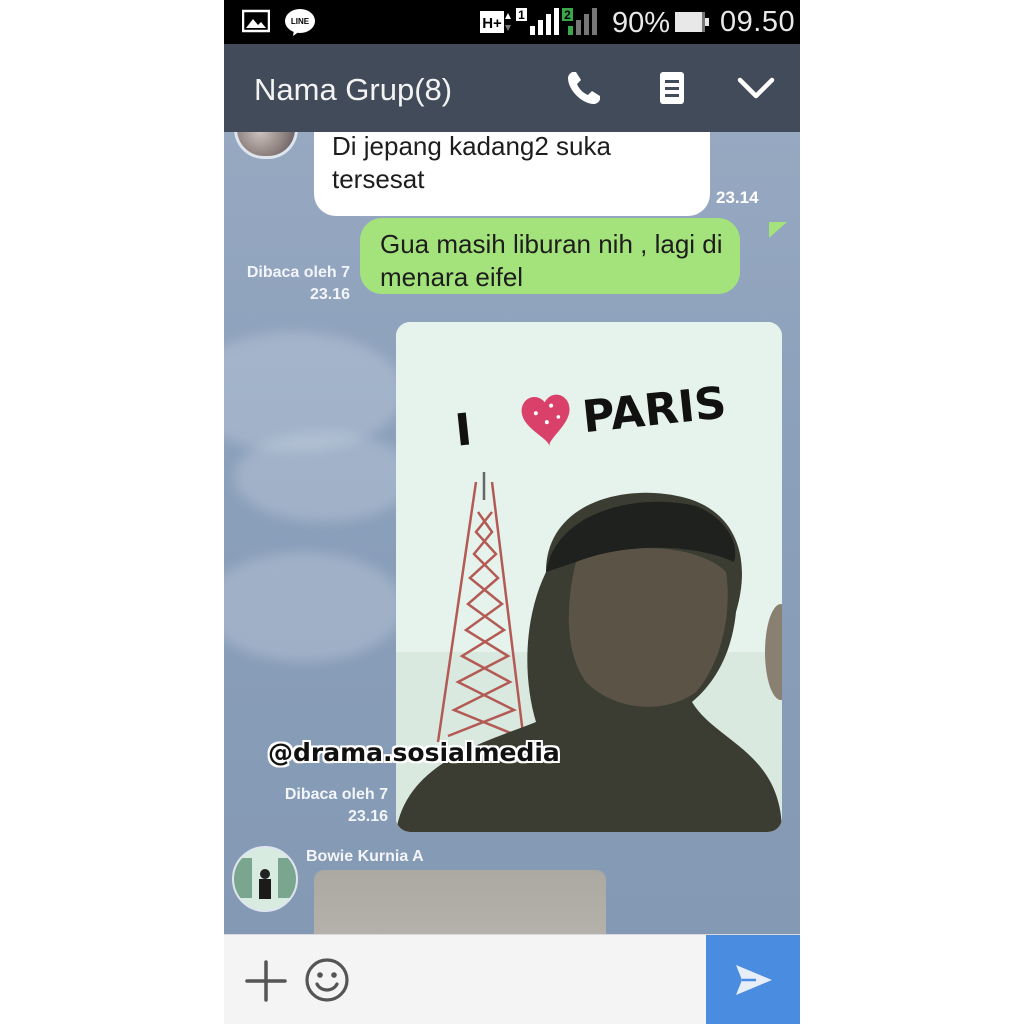 This screenshot has height=1024, width=1024. Describe the element at coordinates (460, 902) in the screenshot. I see `received-image-message` at that location.